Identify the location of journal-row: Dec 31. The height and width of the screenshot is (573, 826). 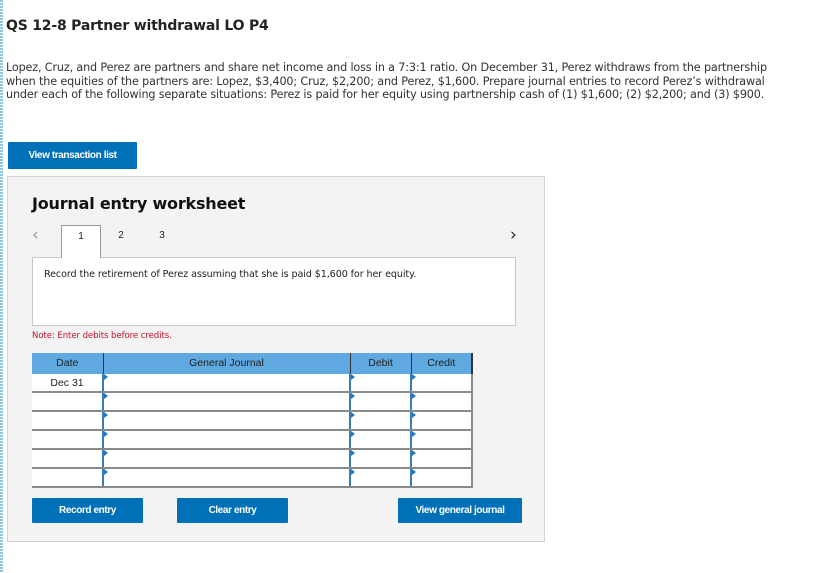
(252, 383).